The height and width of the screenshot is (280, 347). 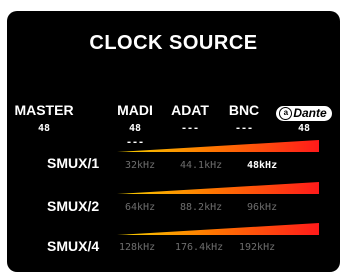 I want to click on rate-64khz: 64kHz, so click(x=140, y=207).